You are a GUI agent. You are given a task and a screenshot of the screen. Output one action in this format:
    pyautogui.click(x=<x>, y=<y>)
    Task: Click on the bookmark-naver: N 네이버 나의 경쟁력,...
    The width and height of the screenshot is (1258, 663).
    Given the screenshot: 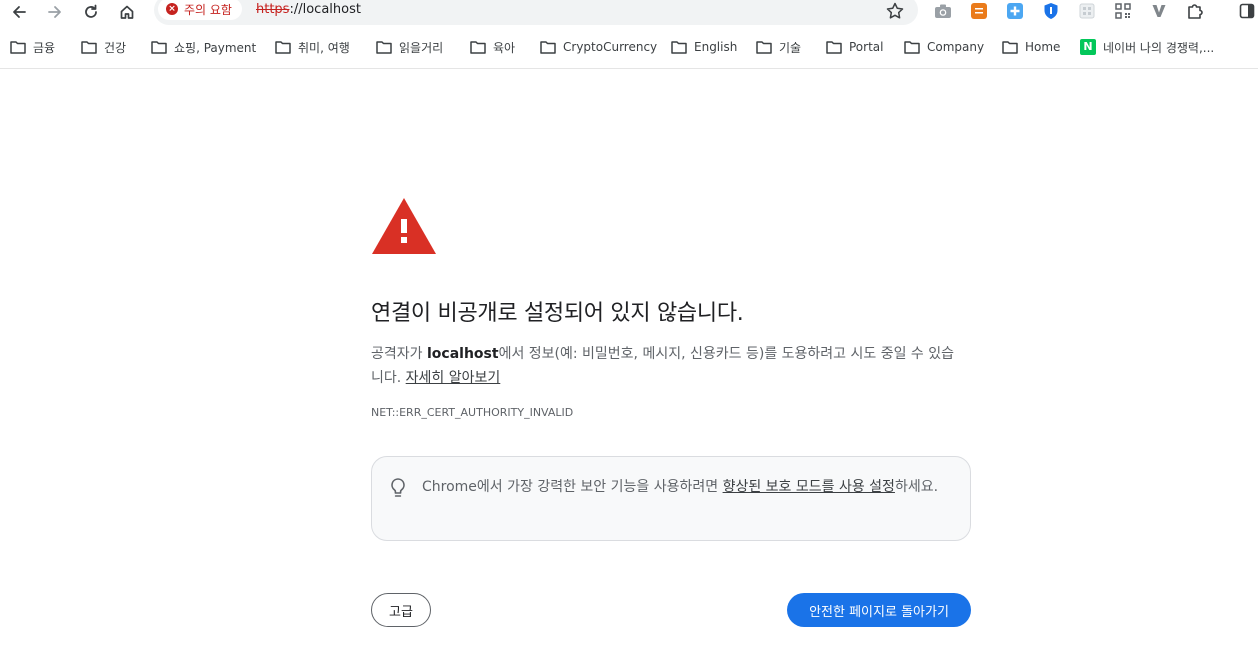 What is the action you would take?
    pyautogui.click(x=1147, y=47)
    